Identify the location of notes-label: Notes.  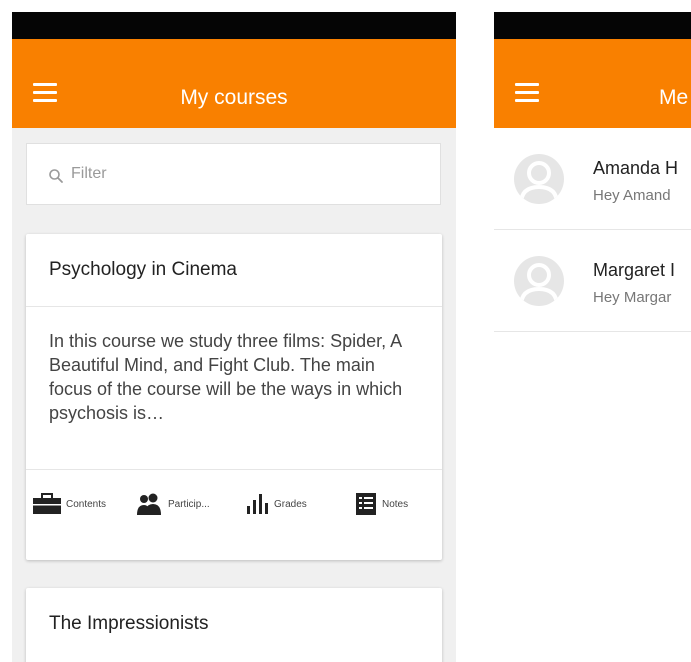
(395, 504).